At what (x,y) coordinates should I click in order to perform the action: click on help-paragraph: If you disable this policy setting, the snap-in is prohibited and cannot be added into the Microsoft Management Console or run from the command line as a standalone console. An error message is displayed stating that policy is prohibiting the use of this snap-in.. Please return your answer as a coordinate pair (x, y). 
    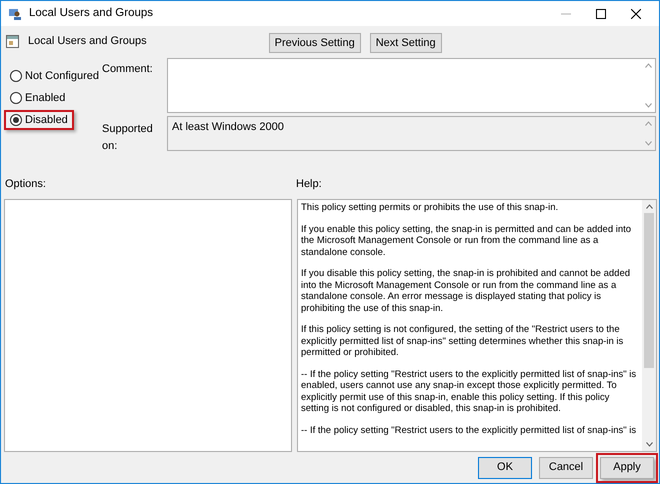
    Looking at the image, I should click on (466, 291).